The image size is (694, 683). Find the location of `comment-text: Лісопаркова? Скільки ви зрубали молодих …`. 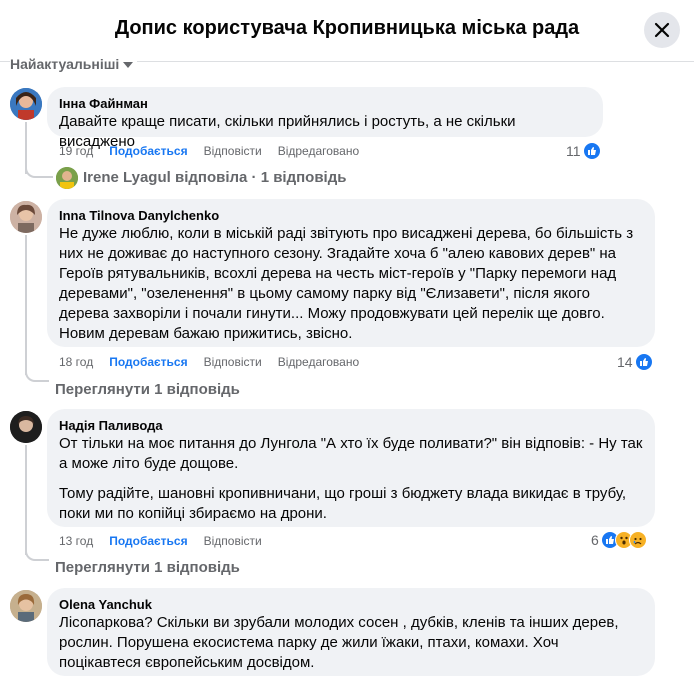

comment-text: Лісопаркова? Скільки ви зрубали молодих … is located at coordinates (339, 642).